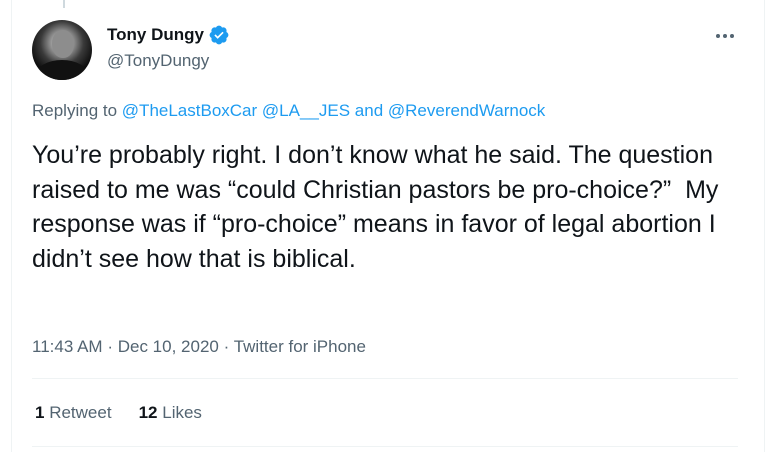  What do you see at coordinates (189, 110) in the screenshot?
I see `mention-link: @TheLastBoxCar` at bounding box center [189, 110].